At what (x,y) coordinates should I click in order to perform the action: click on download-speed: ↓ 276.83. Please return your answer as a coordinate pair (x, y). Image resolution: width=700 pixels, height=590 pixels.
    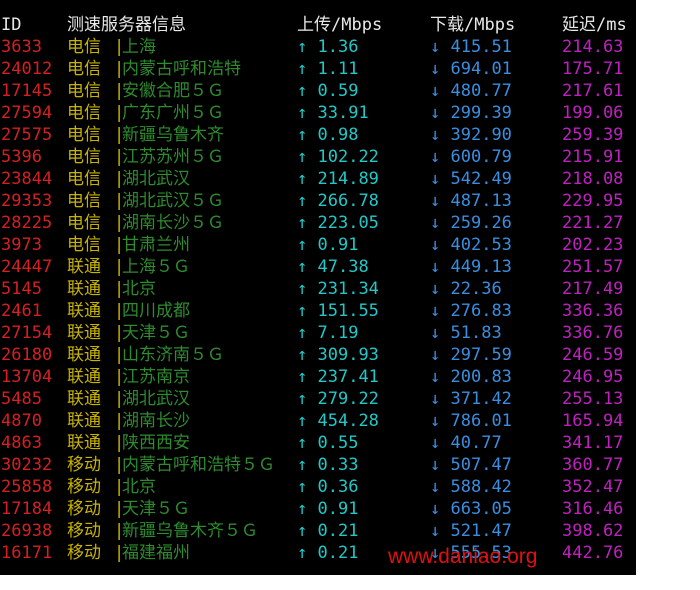
    Looking at the image, I should click on (471, 311).